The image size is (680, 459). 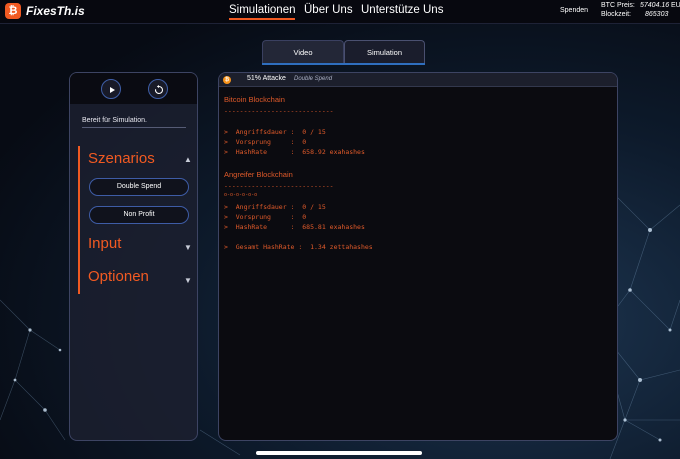 I want to click on nav-ueber-uns: Über Uns, so click(x=328, y=10).